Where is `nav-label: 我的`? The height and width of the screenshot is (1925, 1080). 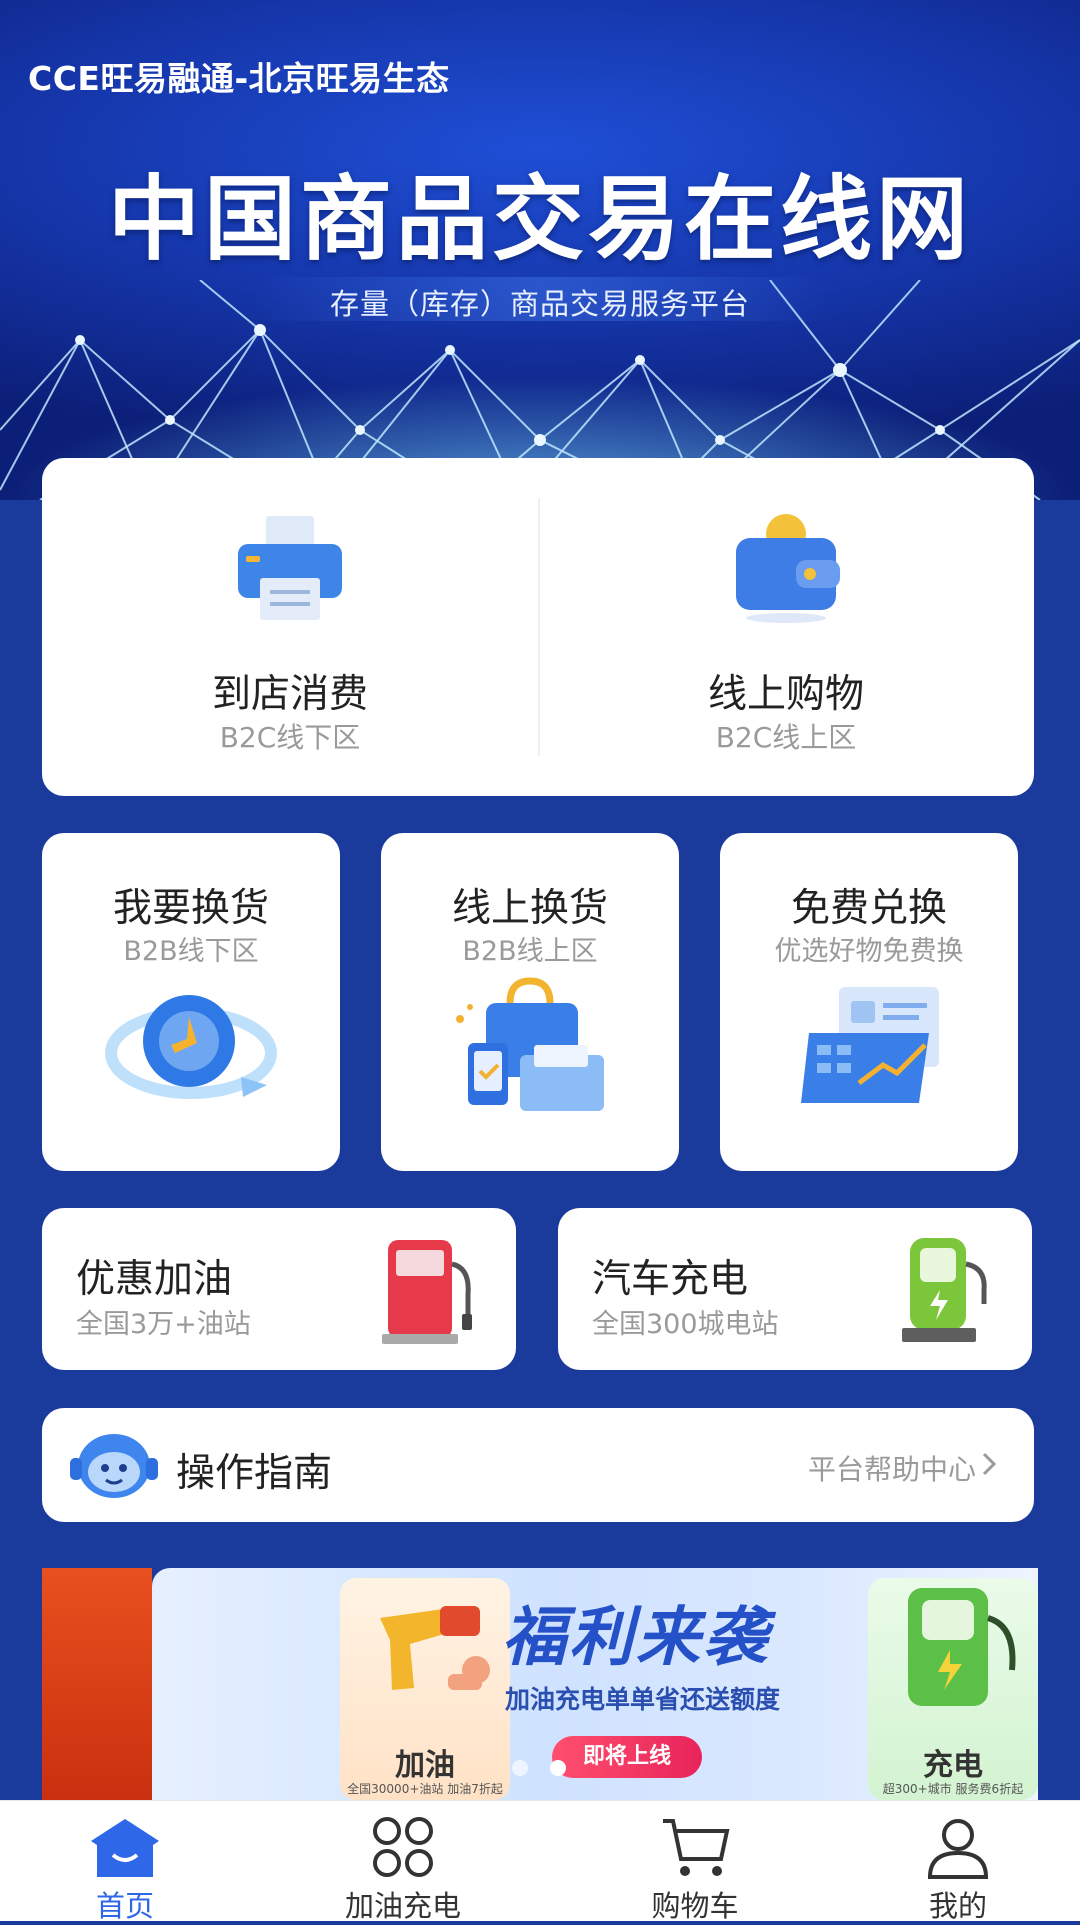 nav-label: 我的 is located at coordinates (957, 1906).